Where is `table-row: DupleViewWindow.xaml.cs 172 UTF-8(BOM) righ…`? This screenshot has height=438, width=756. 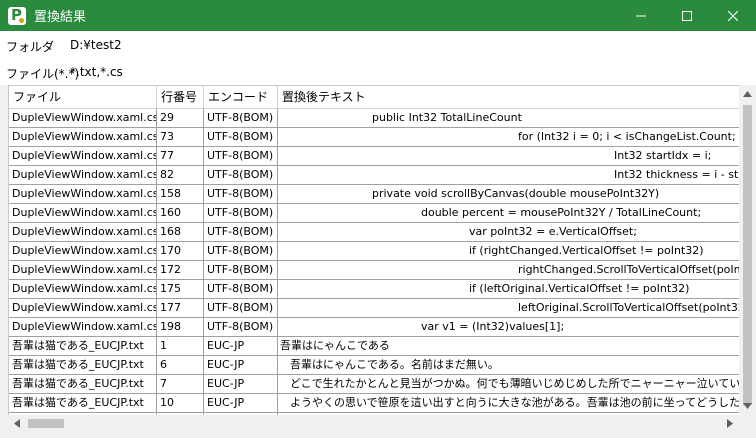 table-row: DupleViewWindow.xaml.cs 172 UTF-8(BOM) righ… is located at coordinates (382, 270).